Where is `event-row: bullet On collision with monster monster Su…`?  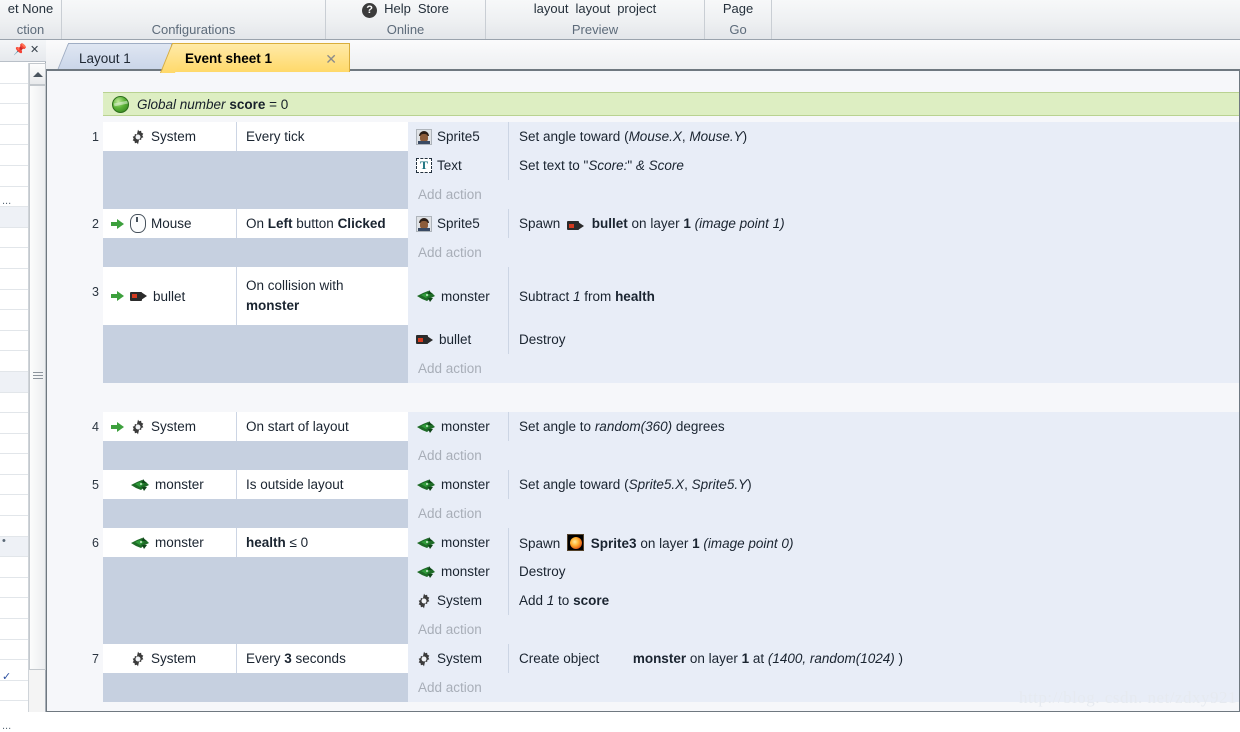 event-row: bullet On collision with monster monster Su… is located at coordinates (671, 296).